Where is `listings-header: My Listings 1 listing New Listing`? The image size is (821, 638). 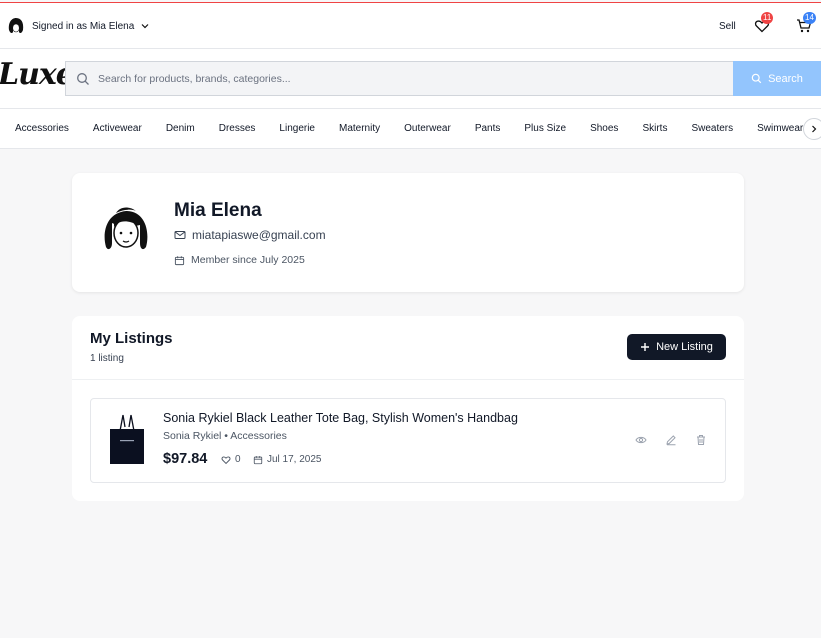
listings-header: My Listings 1 listing New Listing is located at coordinates (408, 348).